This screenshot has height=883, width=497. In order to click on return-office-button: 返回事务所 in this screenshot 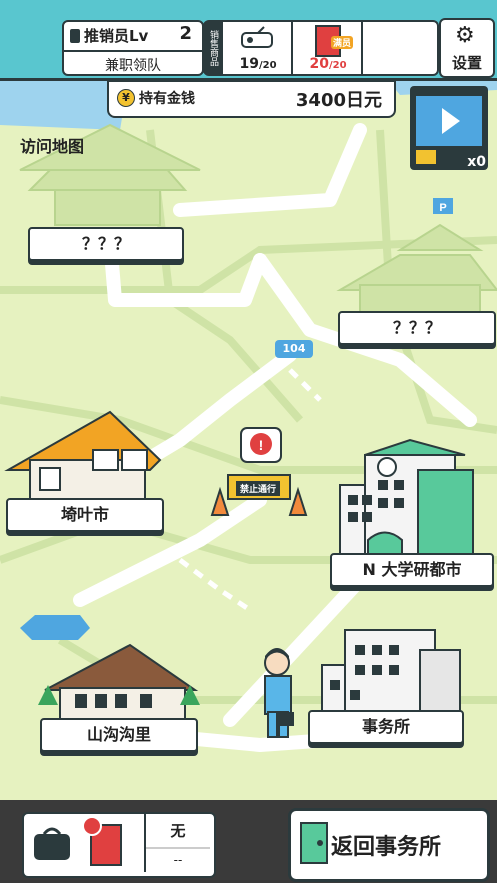, I will do `click(389, 845)`.